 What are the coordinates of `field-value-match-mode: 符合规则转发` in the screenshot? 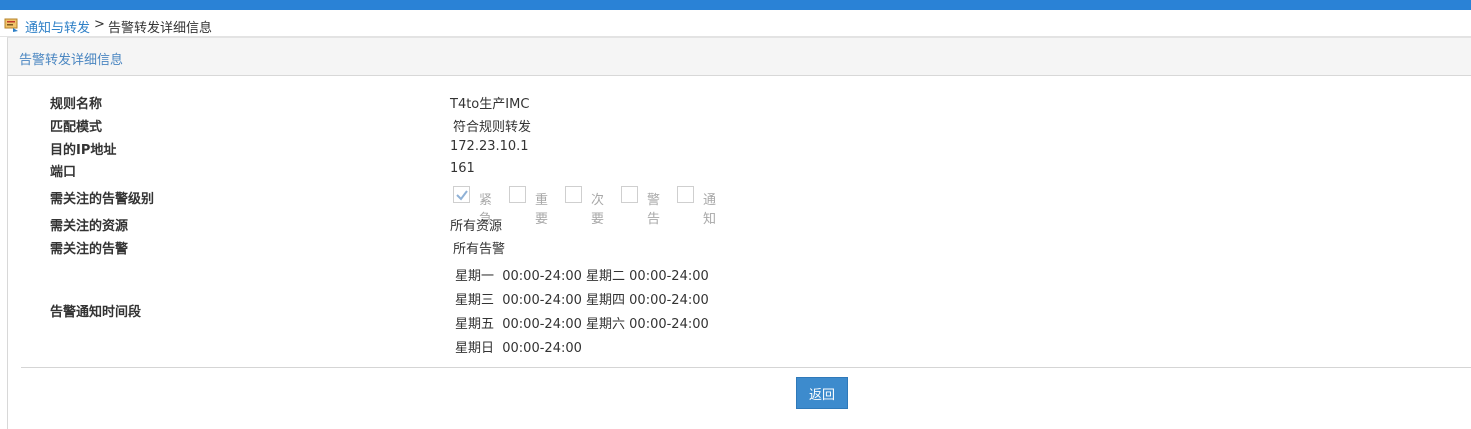 It's located at (492, 127).